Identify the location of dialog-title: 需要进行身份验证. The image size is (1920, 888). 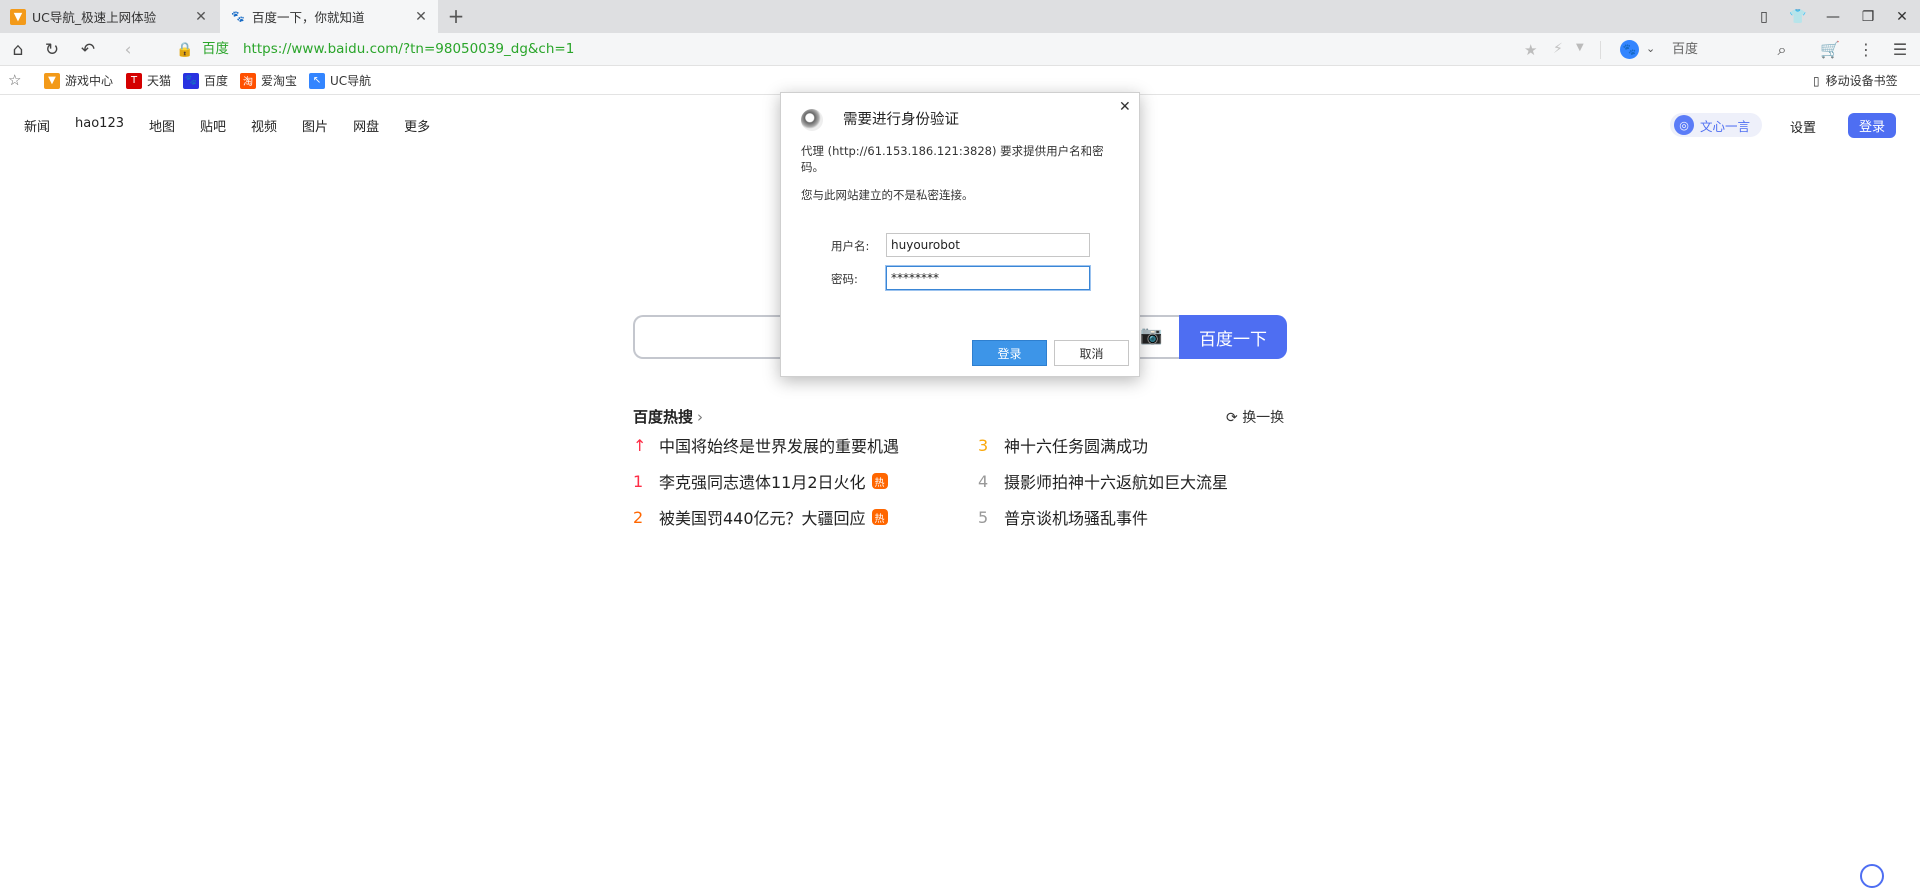
(901, 120).